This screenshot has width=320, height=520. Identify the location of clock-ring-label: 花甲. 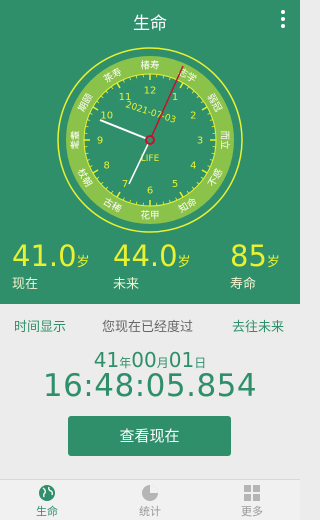
(149, 216).